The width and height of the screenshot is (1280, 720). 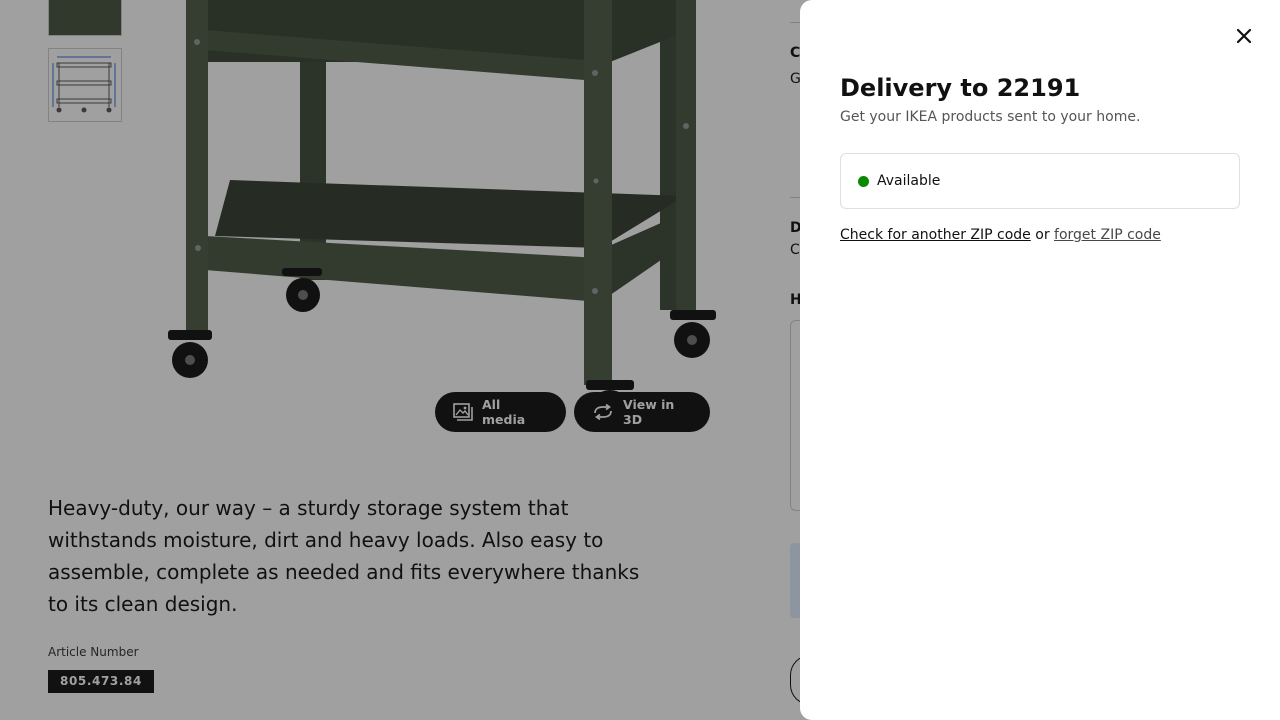 I want to click on check-another-zip-link: Check for another ZIP code, so click(x=935, y=235).